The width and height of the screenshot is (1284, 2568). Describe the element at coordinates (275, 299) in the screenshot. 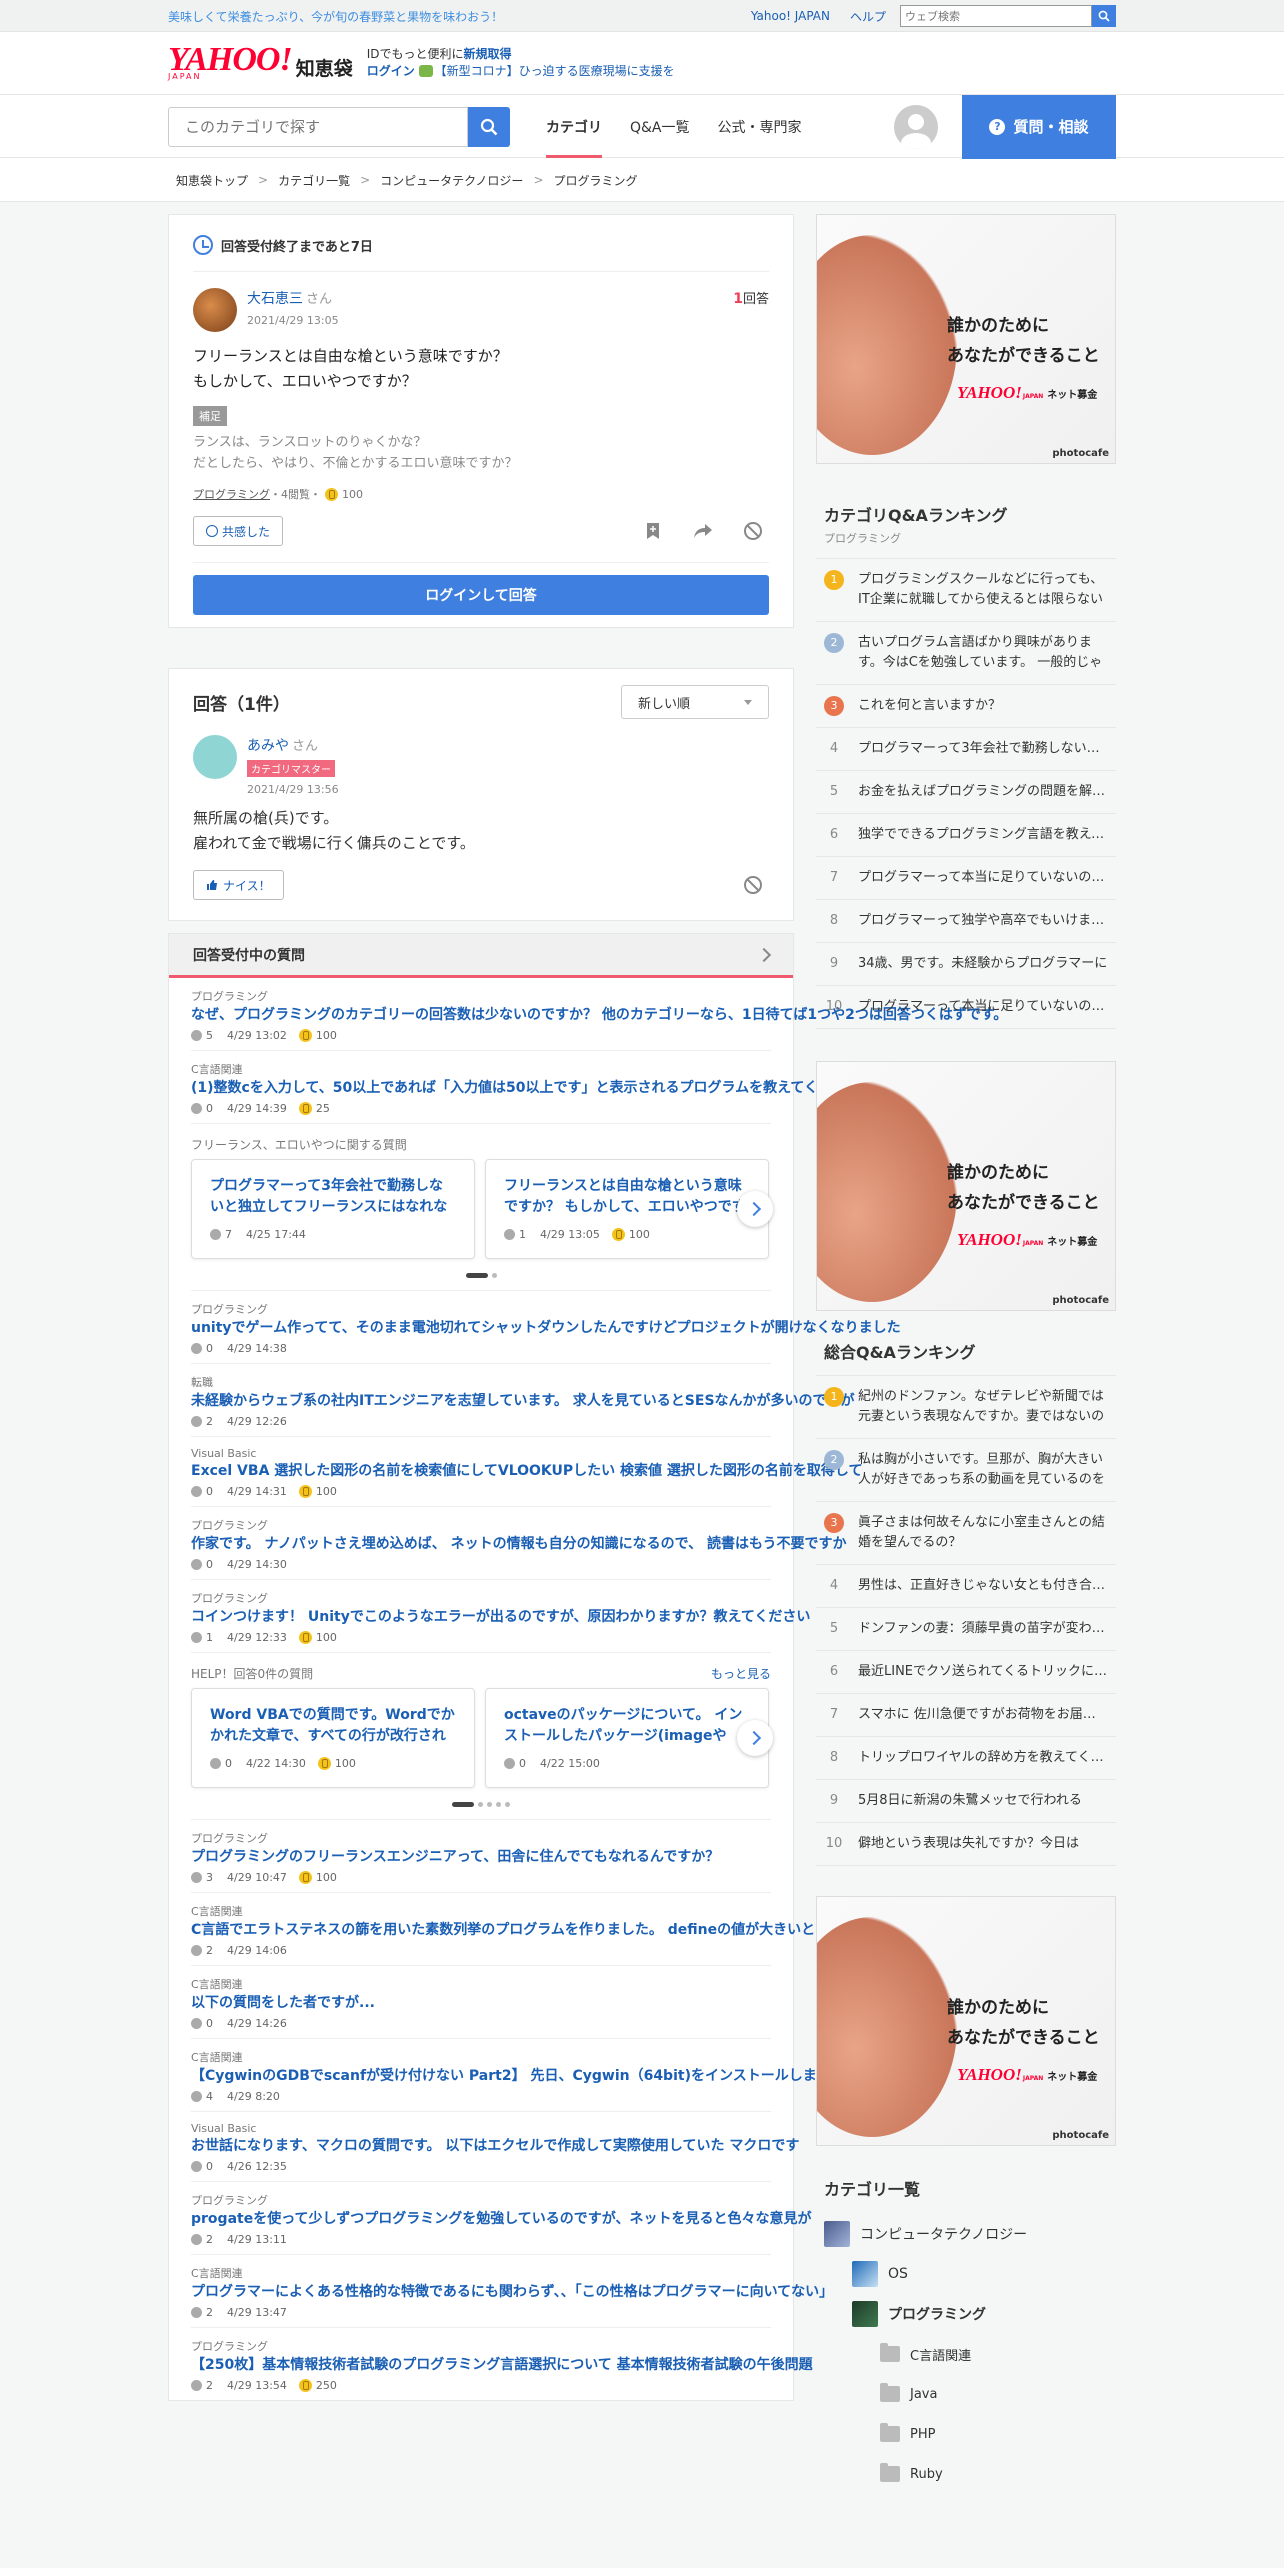

I see `author-name: 大石恵三` at that location.